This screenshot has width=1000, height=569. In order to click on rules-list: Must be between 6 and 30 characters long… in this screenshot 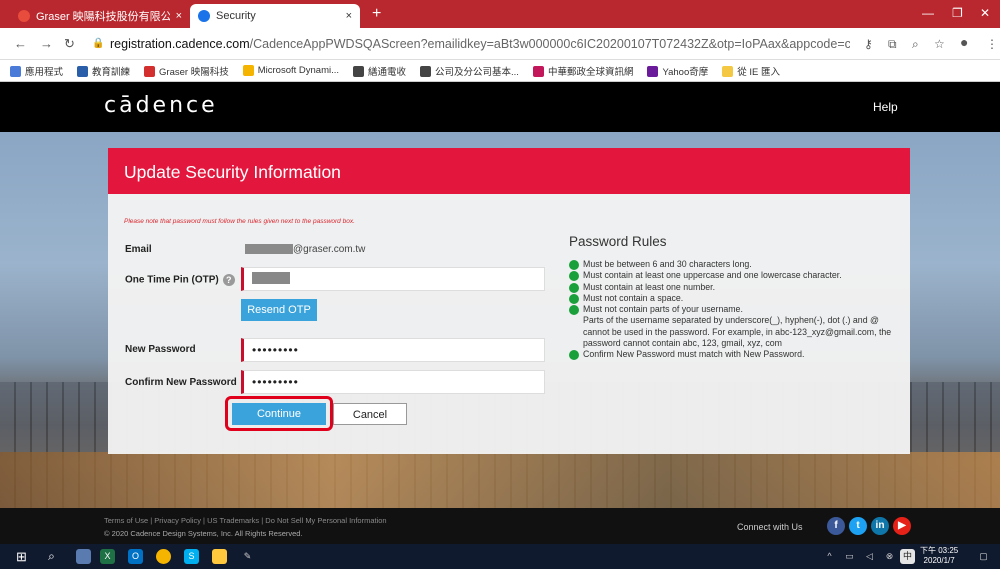, I will do `click(734, 310)`.